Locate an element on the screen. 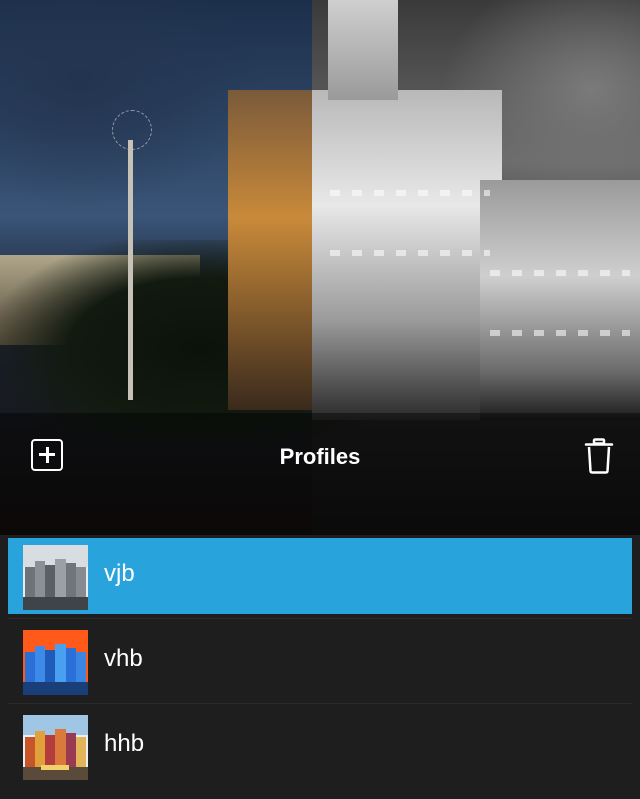 The height and width of the screenshot is (799, 640). profile-name: vjb is located at coordinates (119, 573).